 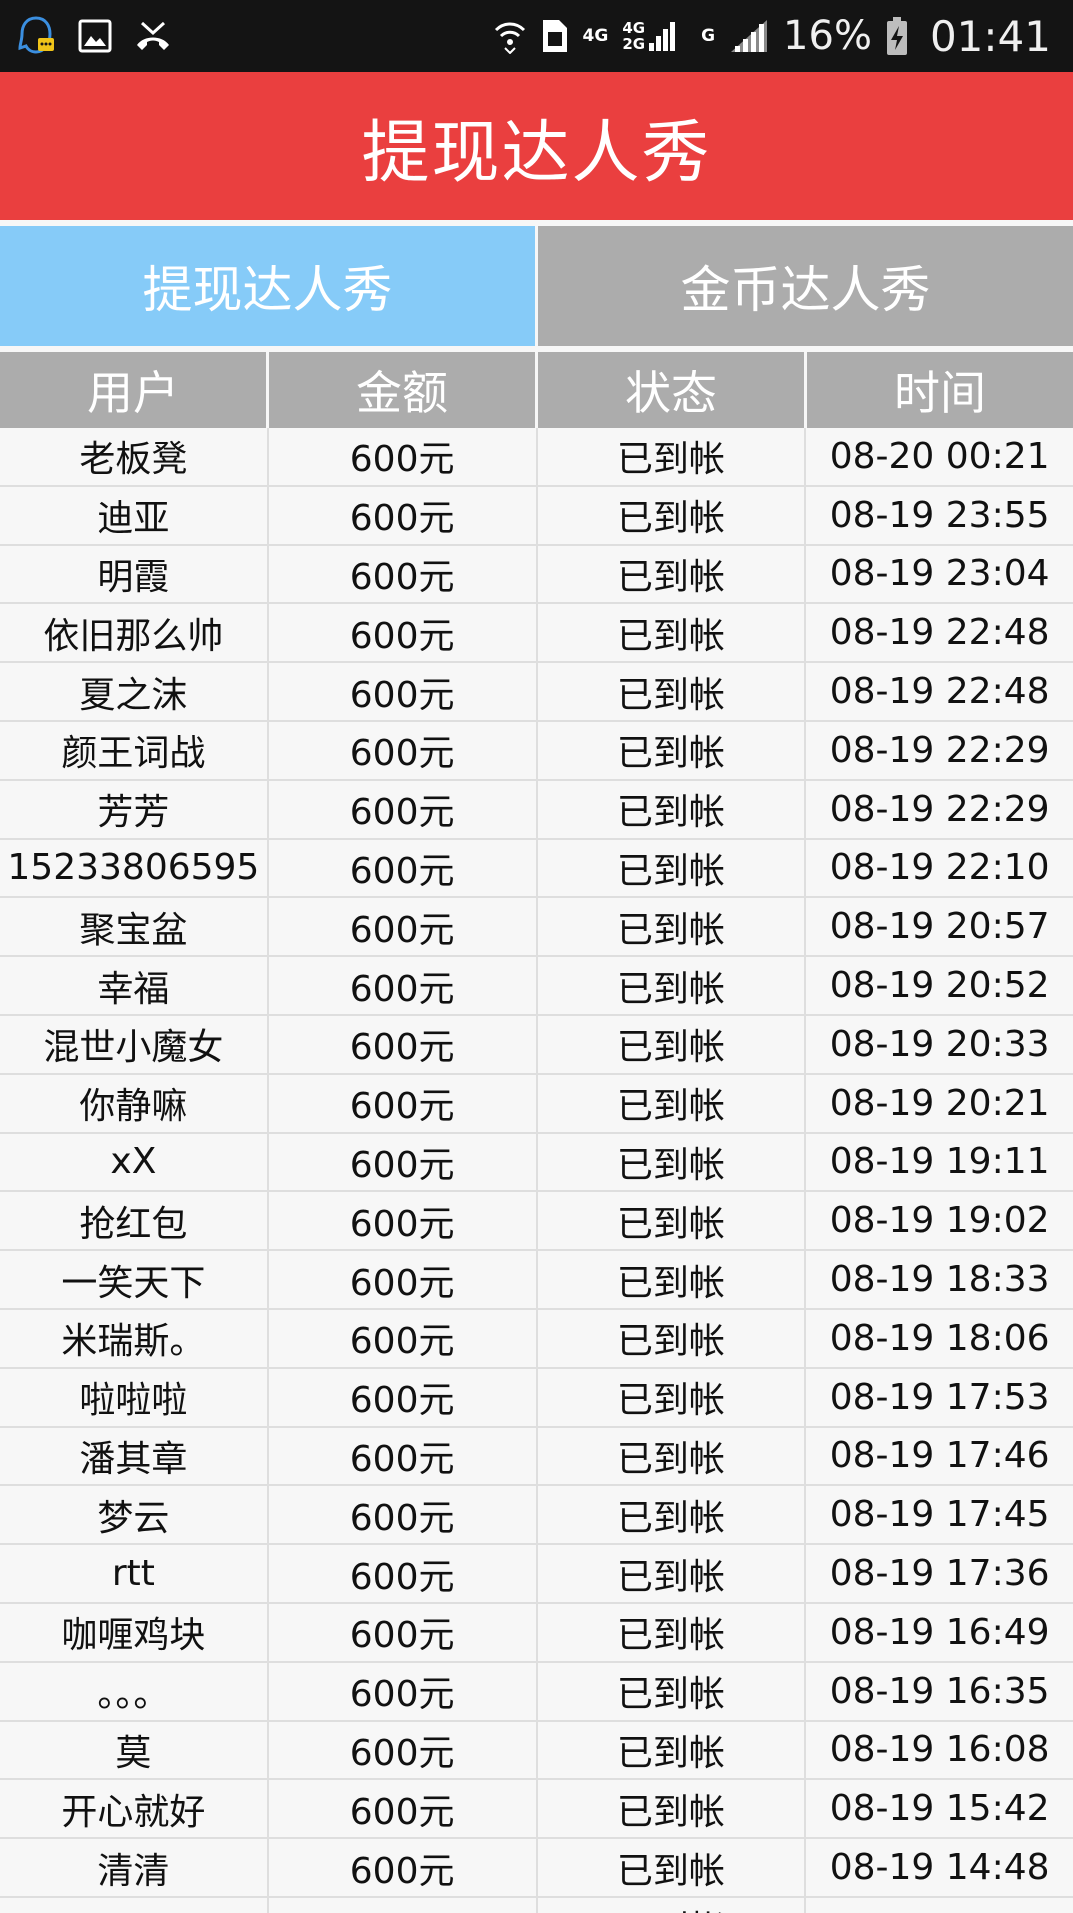 What do you see at coordinates (134, 1162) in the screenshot?
I see `cell-user: xX` at bounding box center [134, 1162].